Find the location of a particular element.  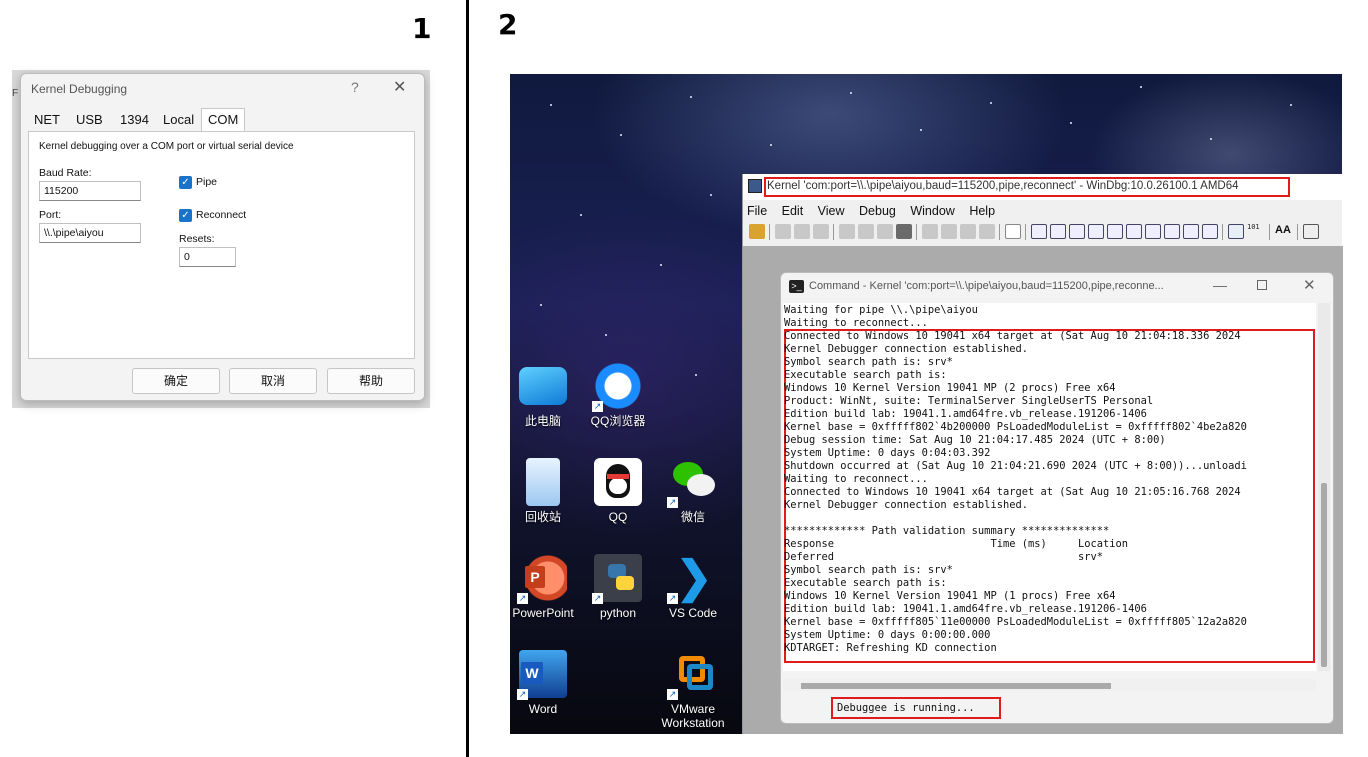

menu-view: View is located at coordinates (831, 211).